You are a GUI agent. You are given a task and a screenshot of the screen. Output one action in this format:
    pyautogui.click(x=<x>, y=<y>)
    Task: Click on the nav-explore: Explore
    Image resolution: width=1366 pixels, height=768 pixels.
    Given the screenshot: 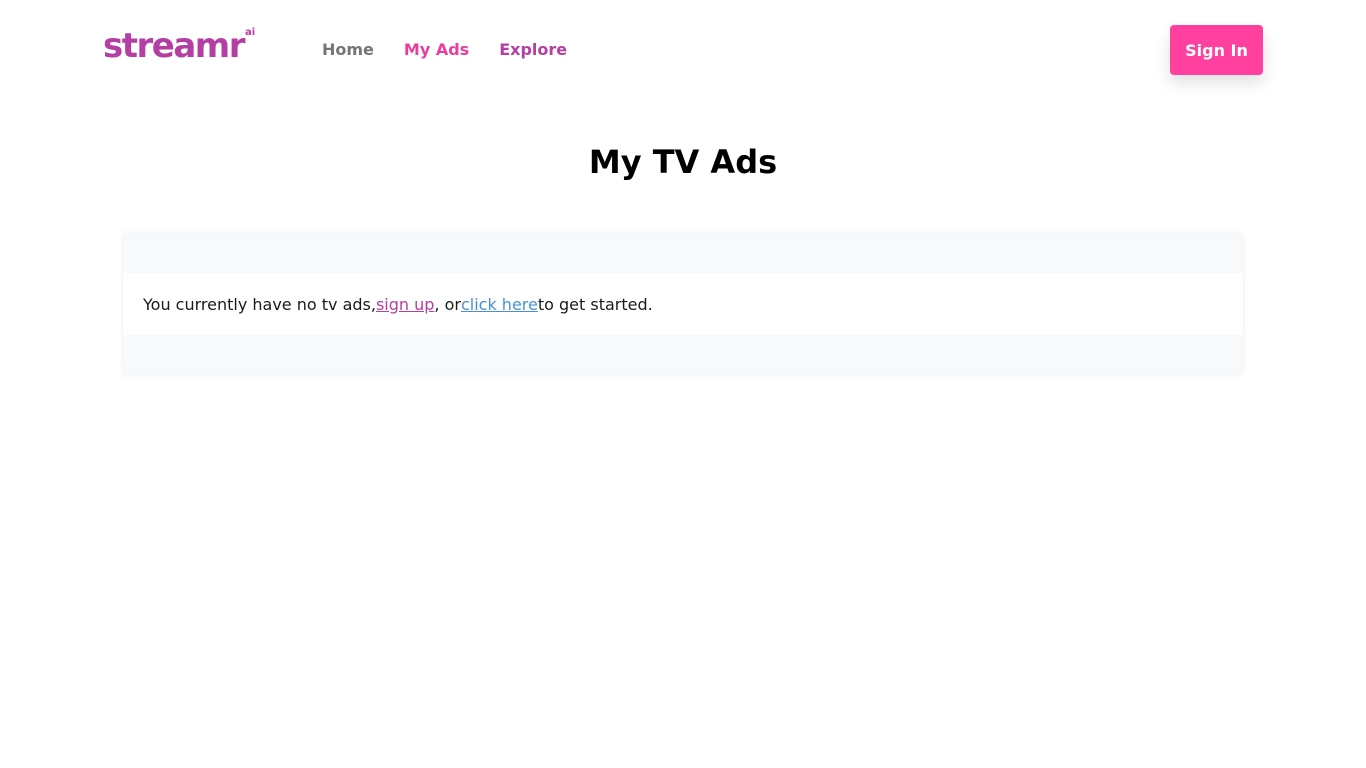 What is the action you would take?
    pyautogui.click(x=533, y=50)
    